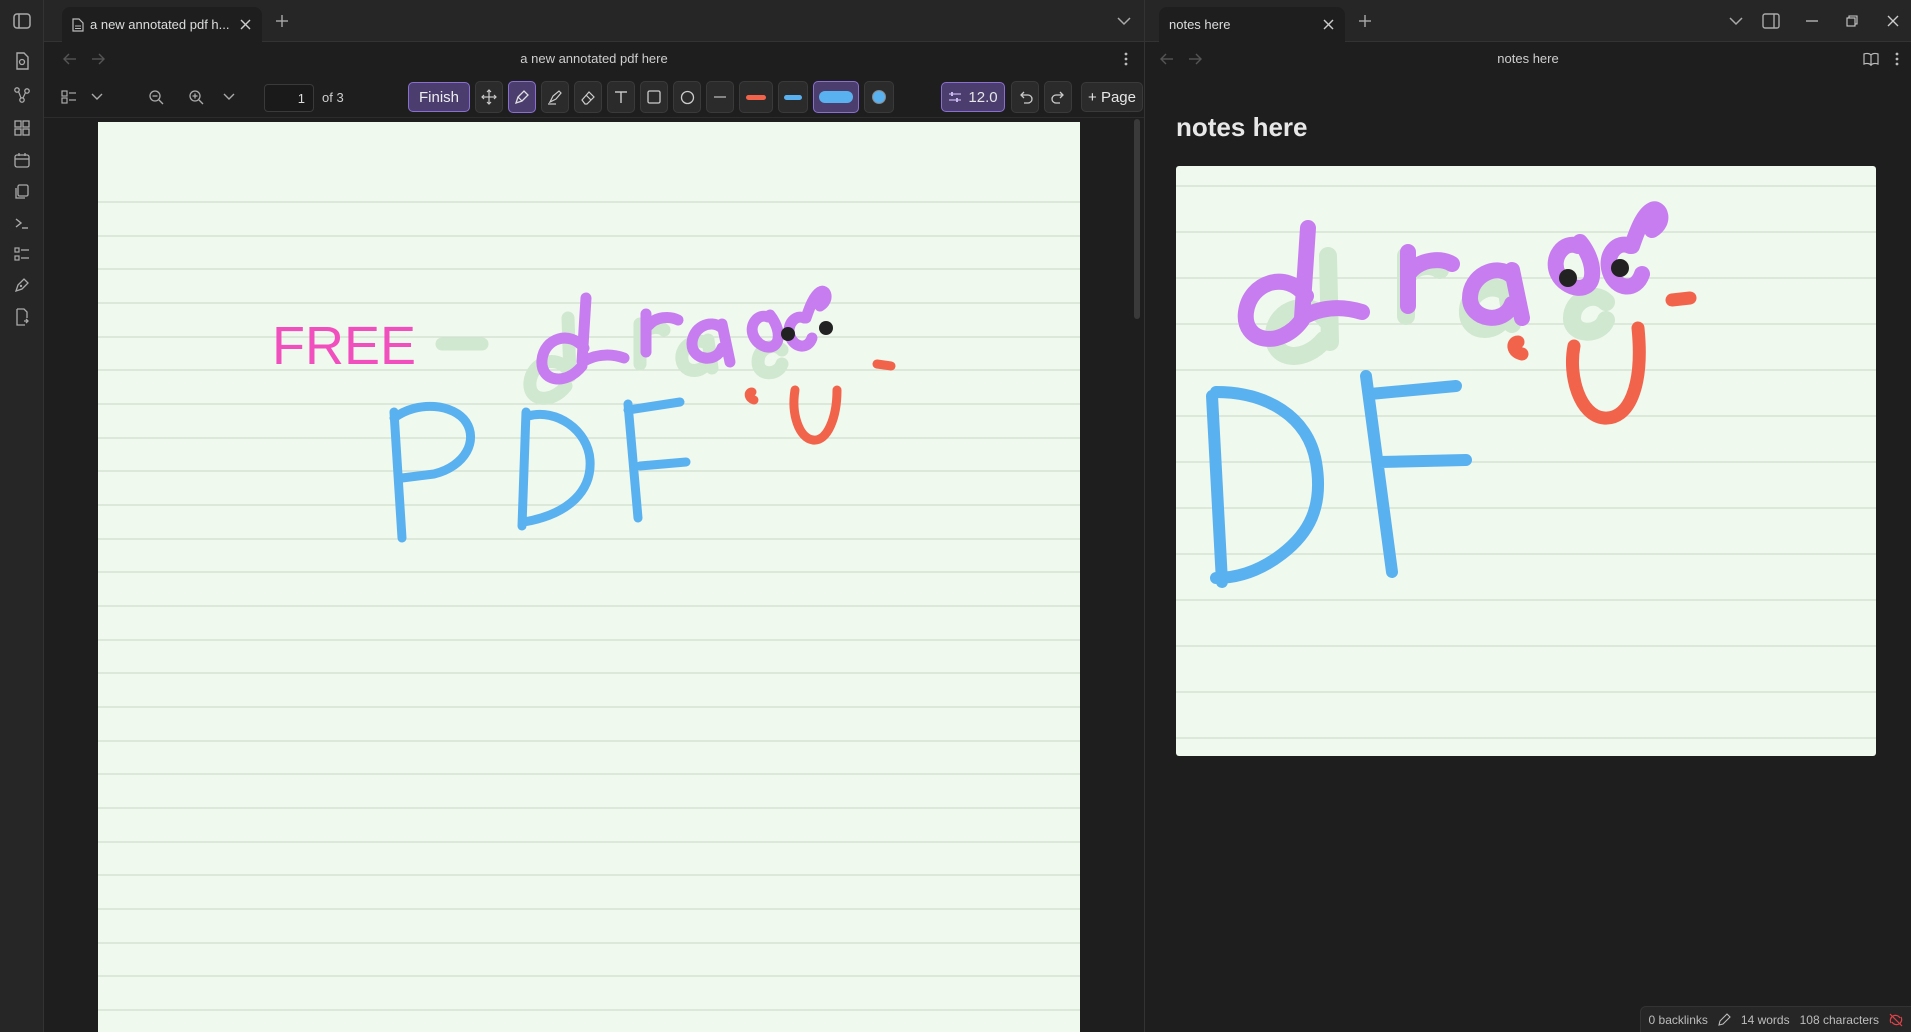  What do you see at coordinates (654, 97) in the screenshot?
I see `rectangle-tool-icon` at bounding box center [654, 97].